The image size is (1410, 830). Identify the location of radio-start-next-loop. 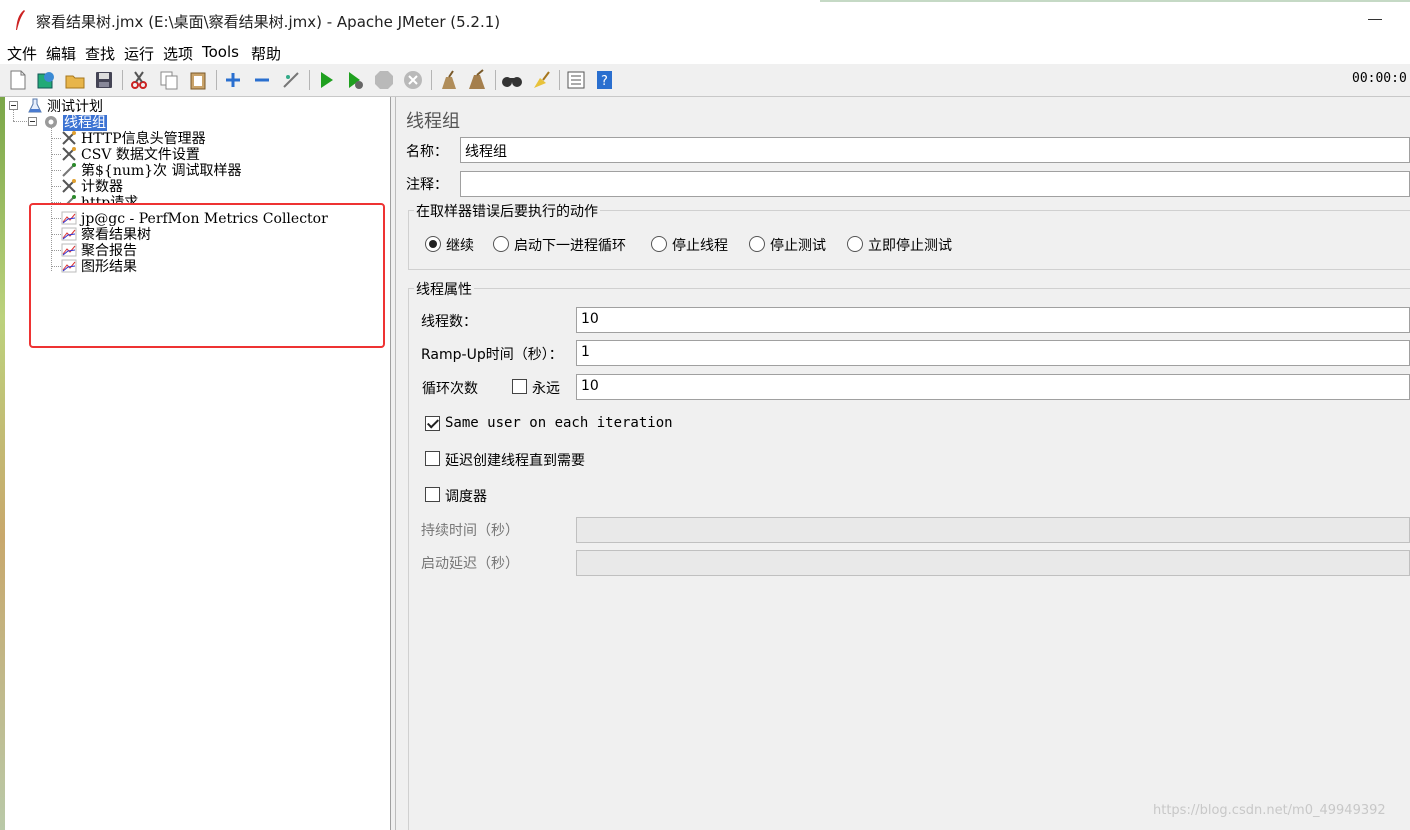
(501, 244).